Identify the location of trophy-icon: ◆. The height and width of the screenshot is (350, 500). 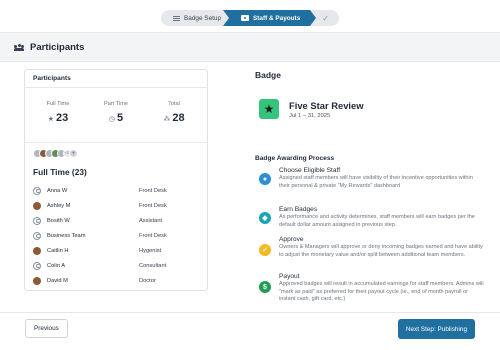
(265, 218).